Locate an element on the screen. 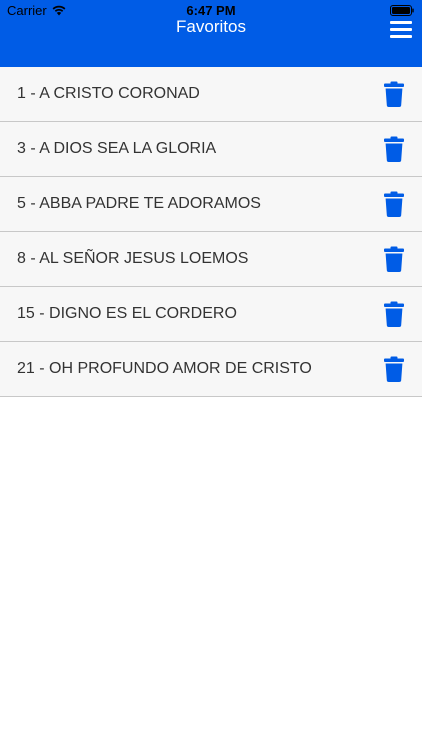  list-item: 8 - AL SEÑOR JESUS LOEMOS is located at coordinates (211, 259).